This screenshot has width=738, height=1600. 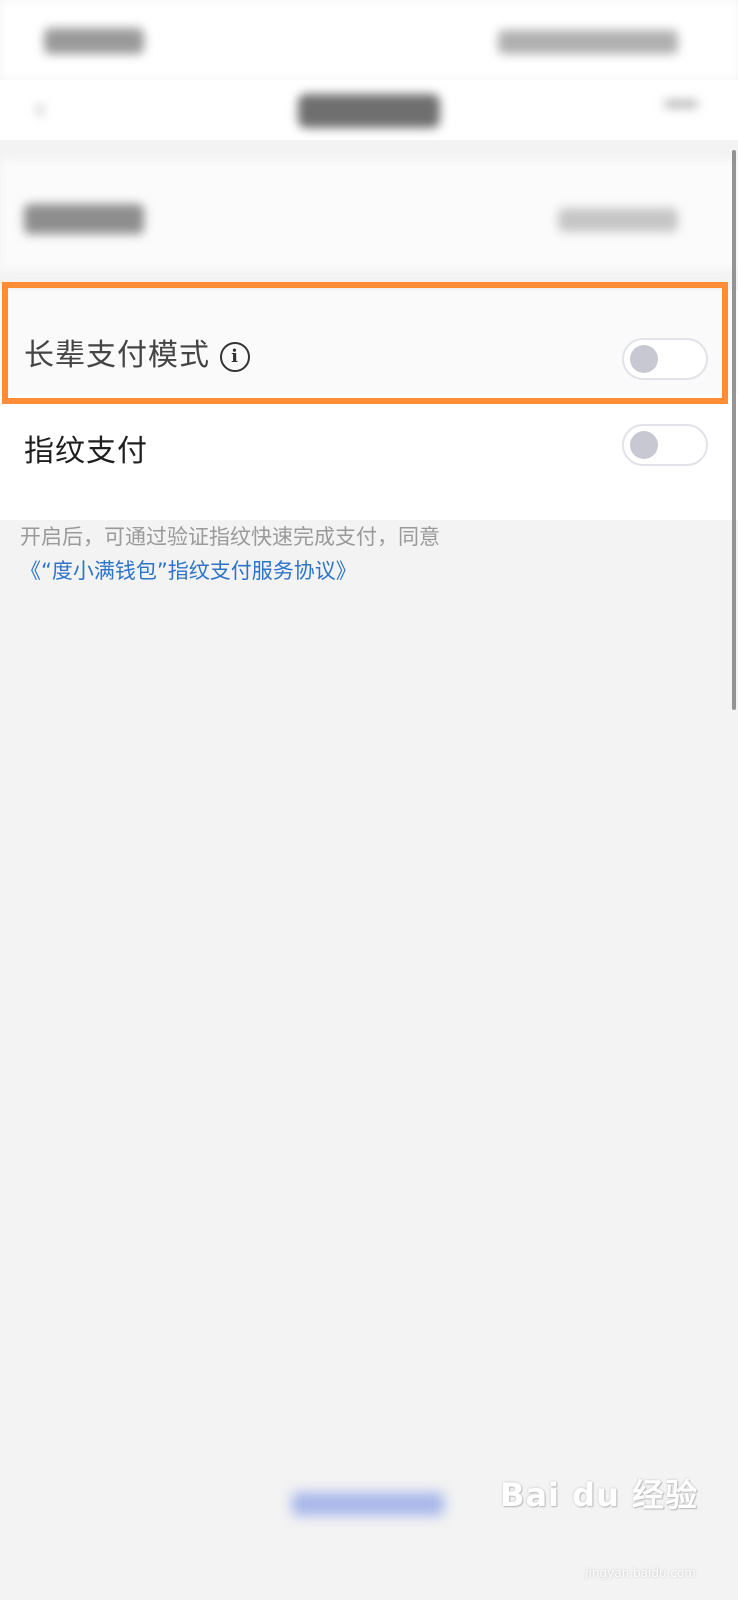 What do you see at coordinates (86, 451) in the screenshot?
I see `fingerprint-label: 指纹支付` at bounding box center [86, 451].